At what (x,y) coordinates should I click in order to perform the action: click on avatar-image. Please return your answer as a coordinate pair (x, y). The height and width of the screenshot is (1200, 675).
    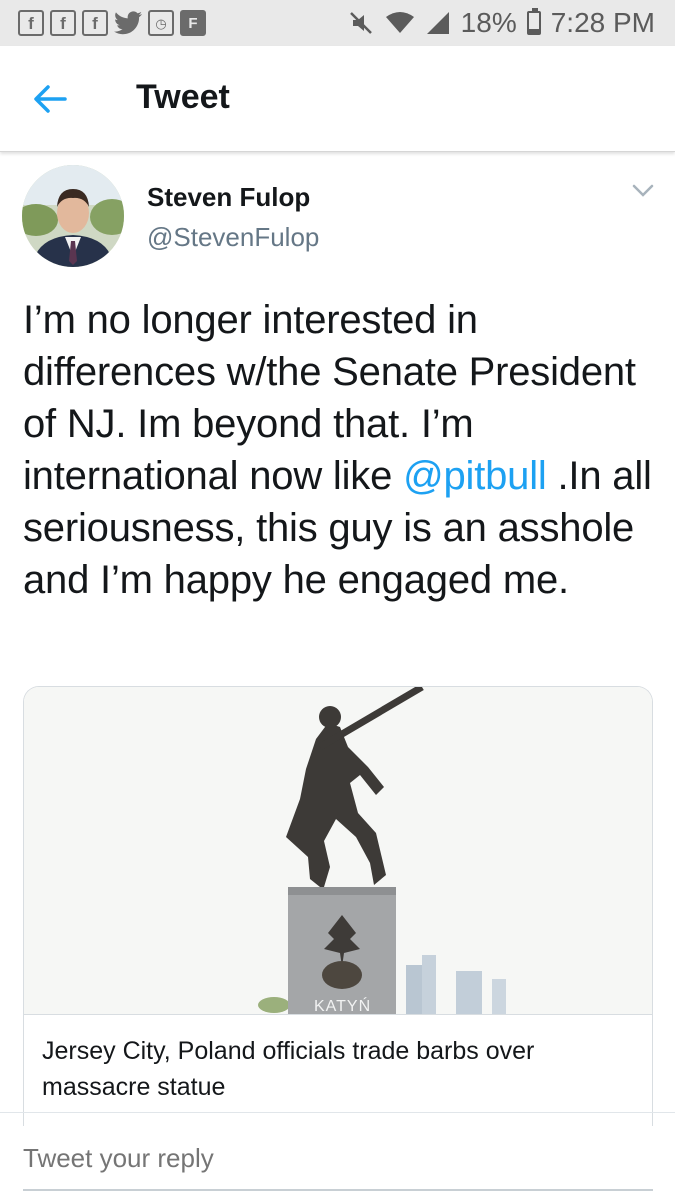
    Looking at the image, I should click on (73, 216).